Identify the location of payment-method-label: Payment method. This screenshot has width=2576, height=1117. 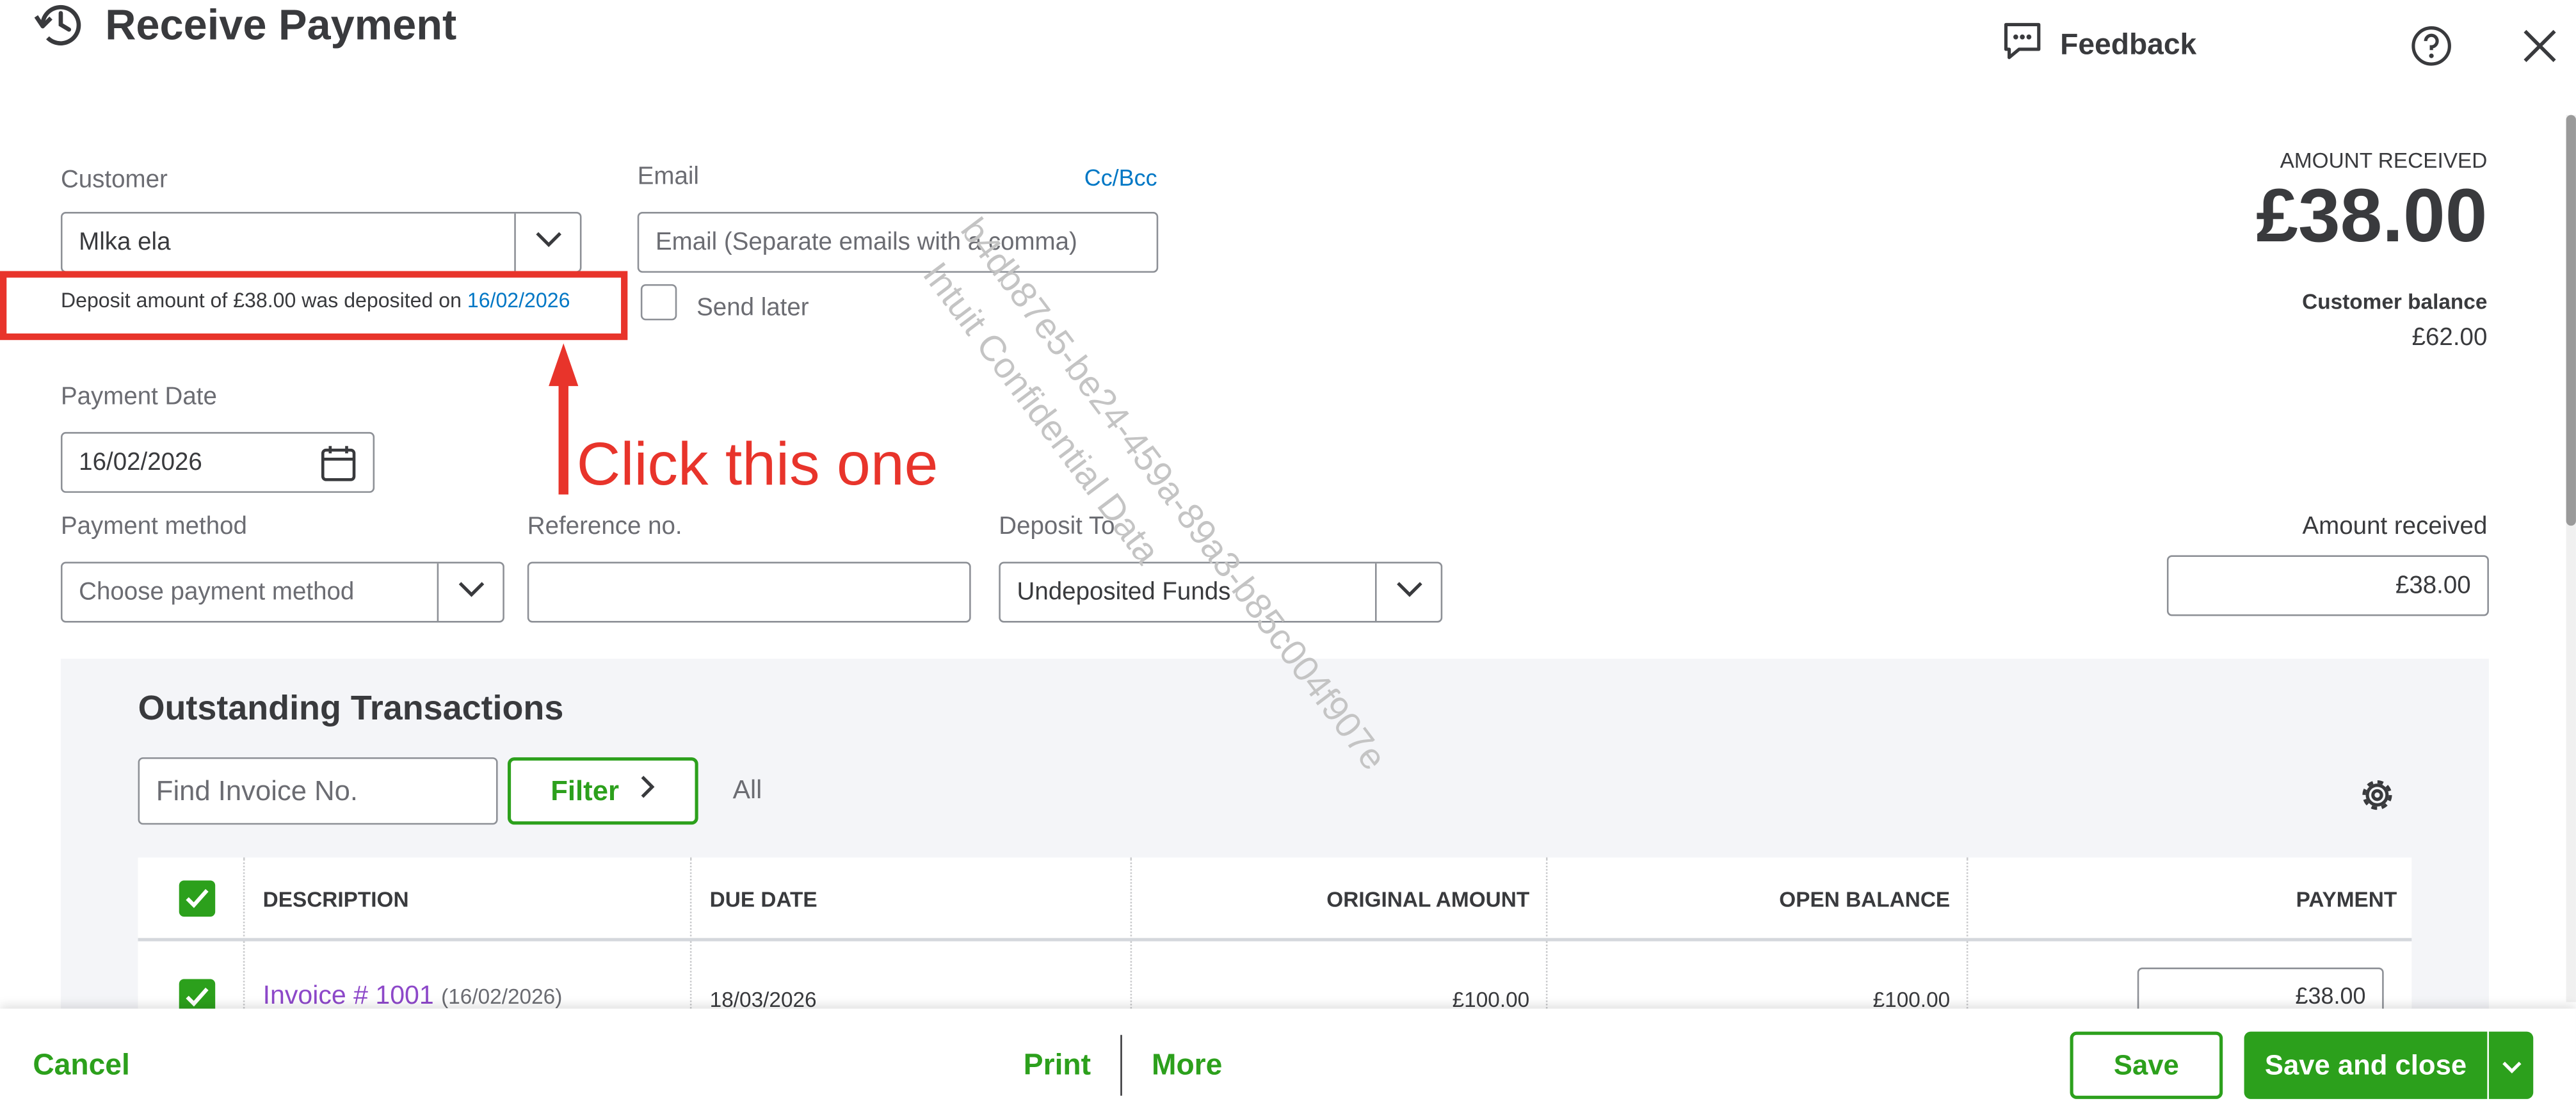
(153, 526).